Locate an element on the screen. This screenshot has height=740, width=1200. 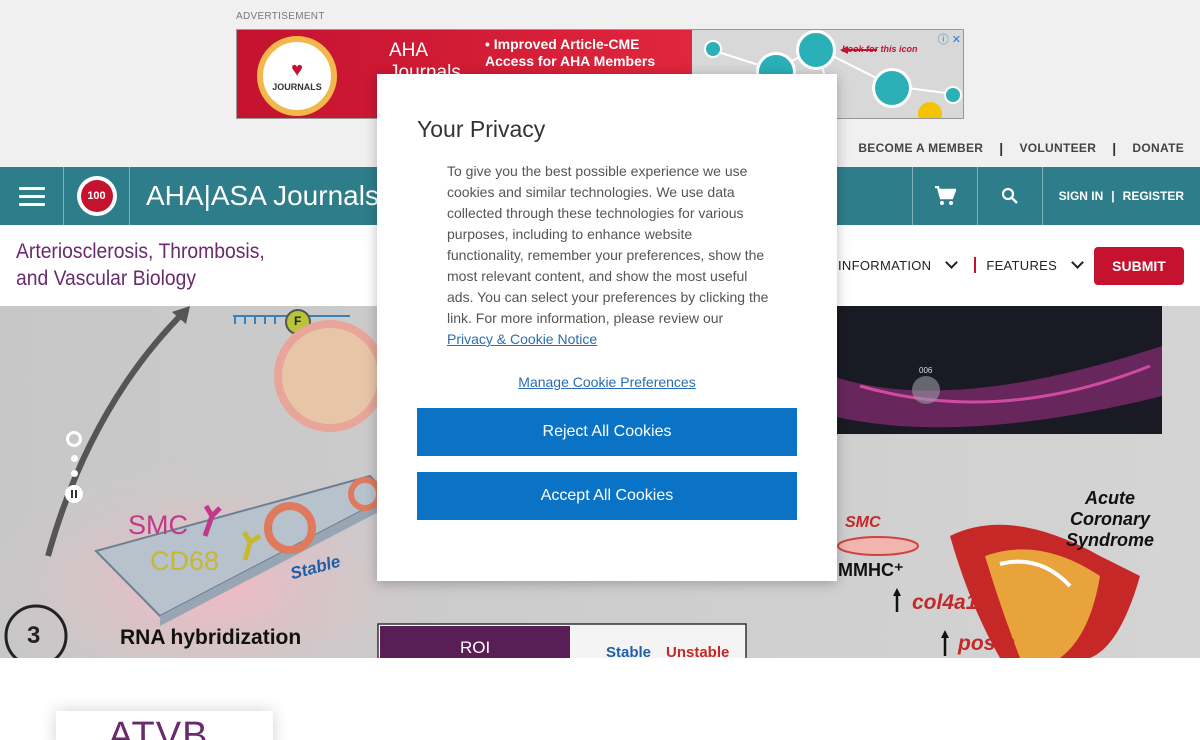
manage-preferences-container: Manage Cookie Preferences is located at coordinates (607, 382).